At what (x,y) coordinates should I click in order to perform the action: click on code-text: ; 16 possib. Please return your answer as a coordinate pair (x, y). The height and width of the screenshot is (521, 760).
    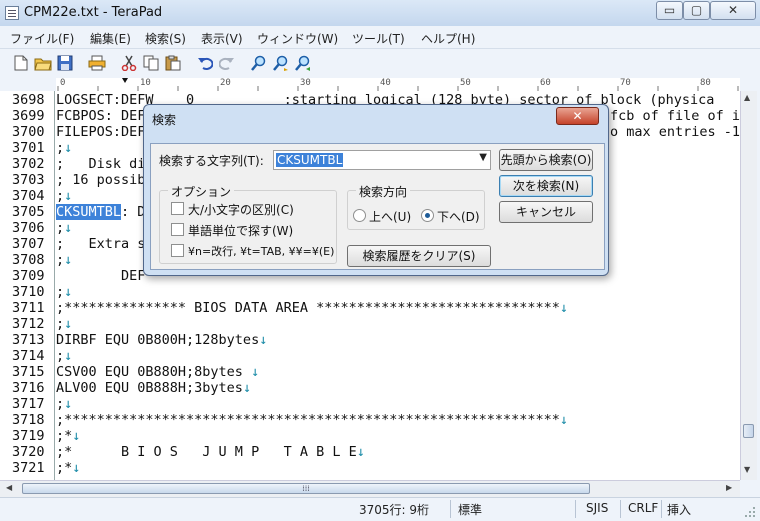
    Looking at the image, I should click on (101, 180).